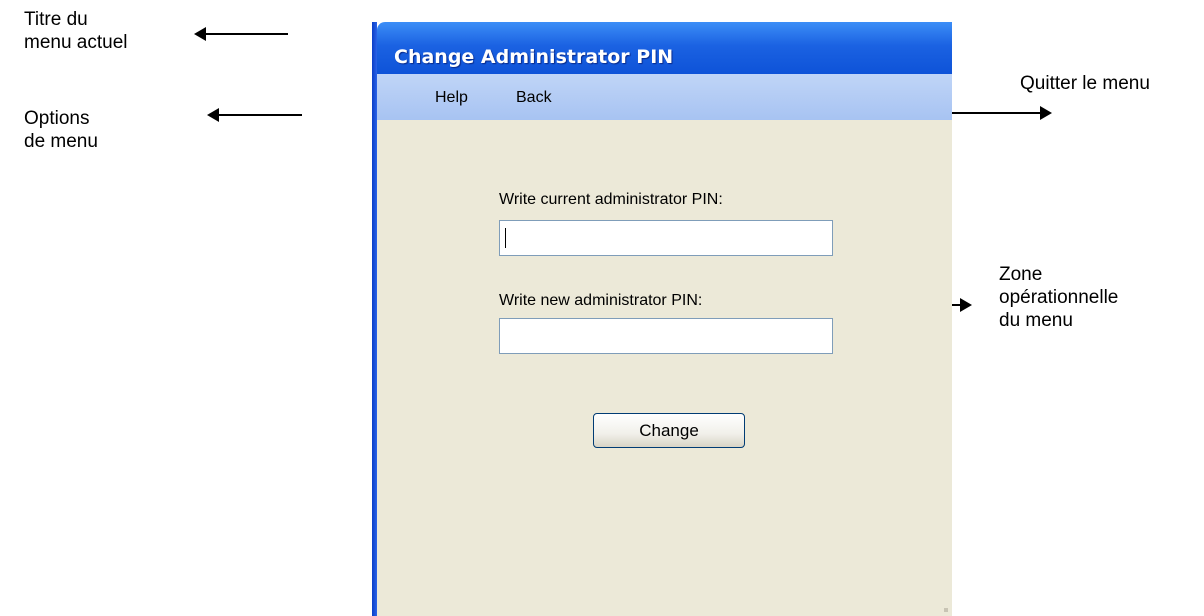  Describe the element at coordinates (664, 97) in the screenshot. I see `menu-bar: Help Back` at that location.